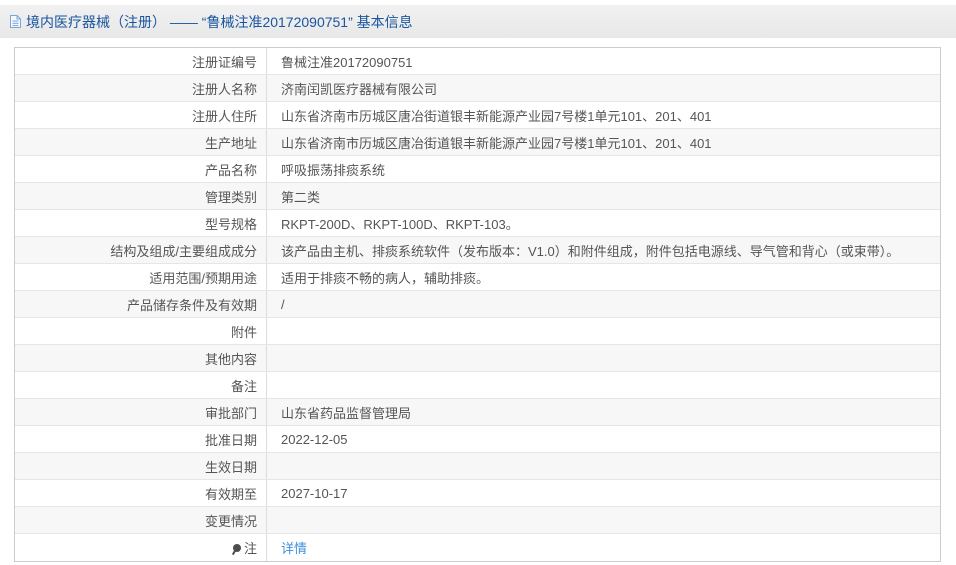 The width and height of the screenshot is (956, 565). Describe the element at coordinates (141, 223) in the screenshot. I see `row-label: 型号规格` at that location.